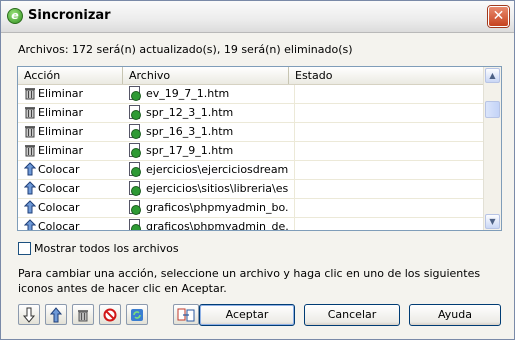 This screenshot has width=515, height=340. I want to click on row-file-name: spr_16_3_1.htm, so click(190, 131).